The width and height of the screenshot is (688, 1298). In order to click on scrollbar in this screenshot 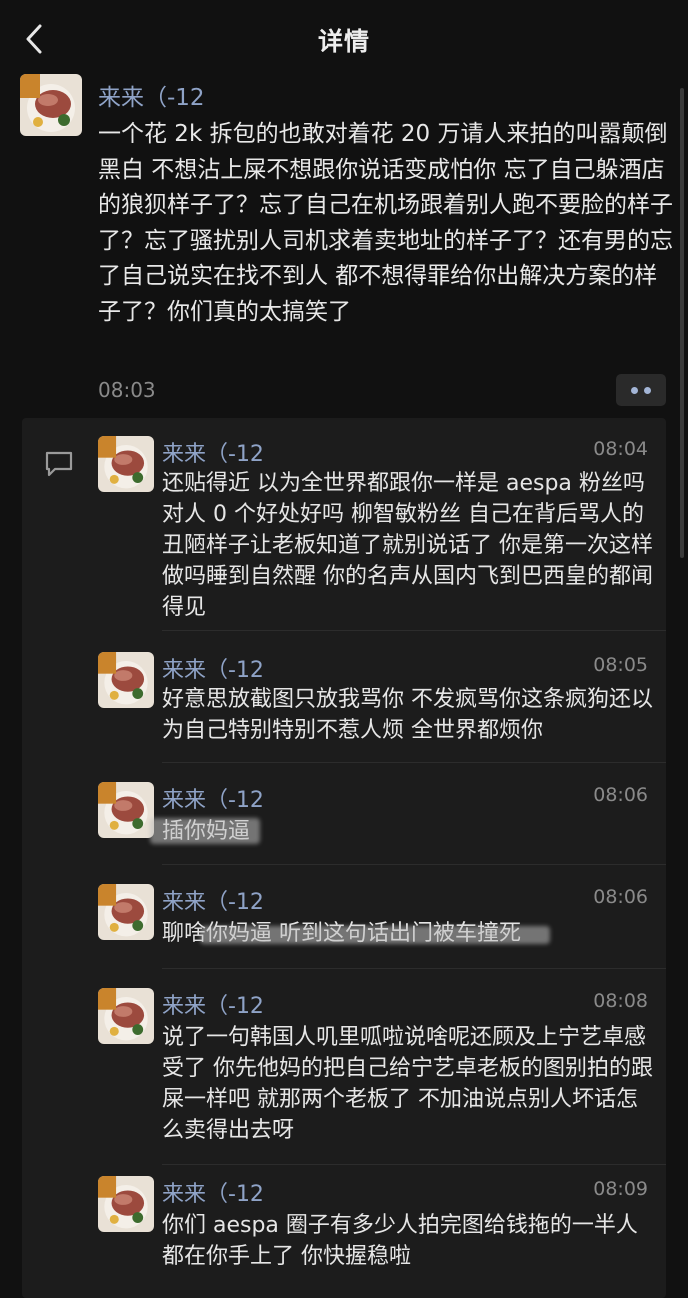, I will do `click(682, 323)`.